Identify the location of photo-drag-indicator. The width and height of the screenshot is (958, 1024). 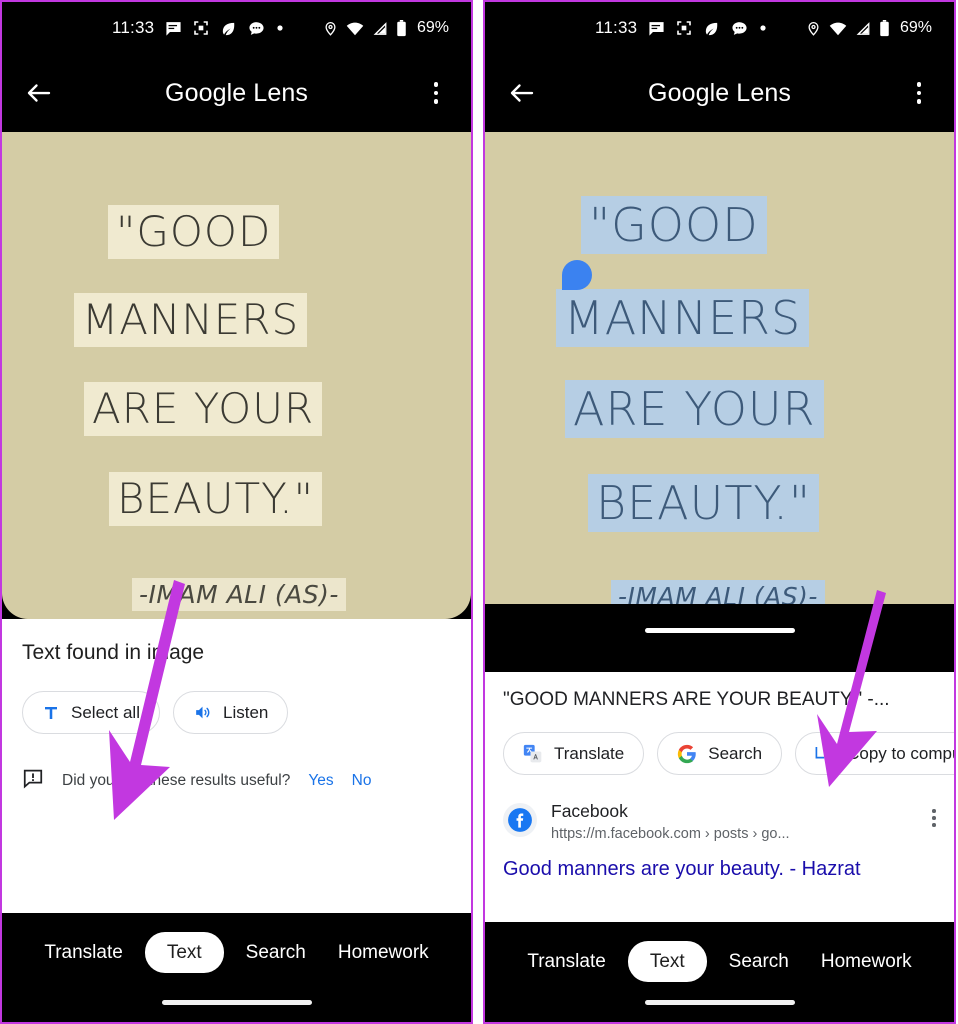
(719, 630).